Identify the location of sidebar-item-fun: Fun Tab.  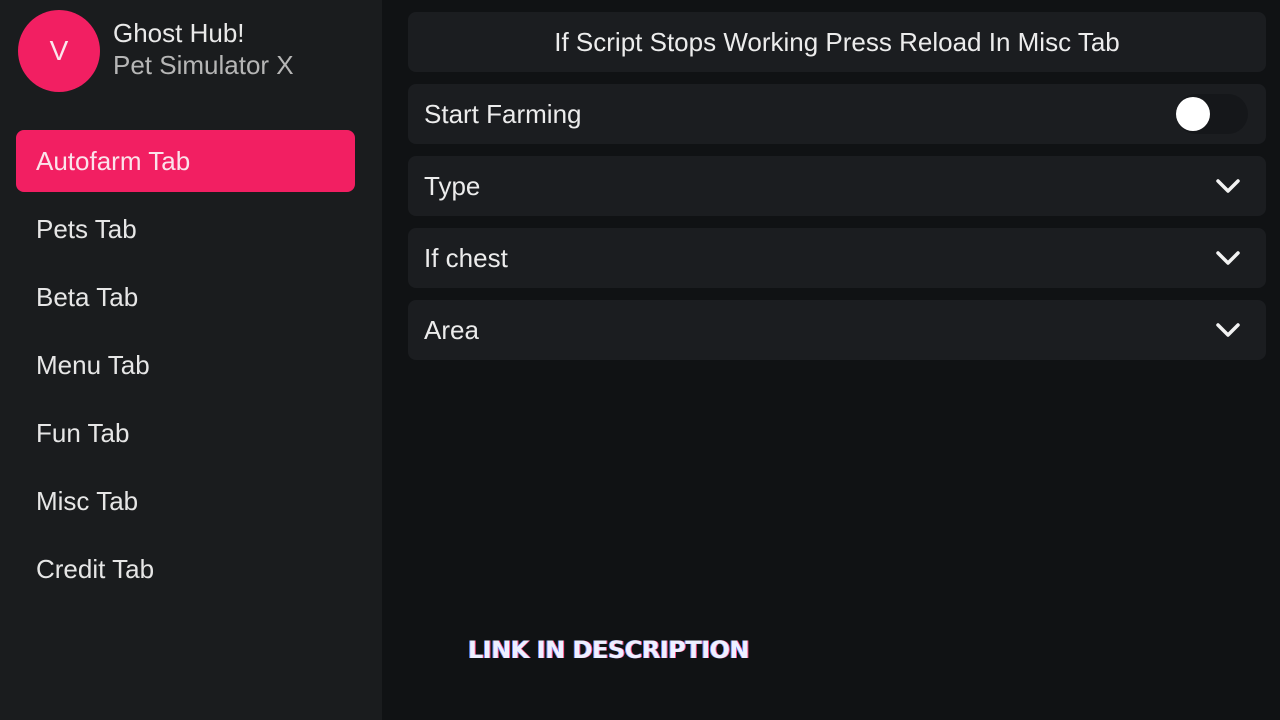
(185, 433).